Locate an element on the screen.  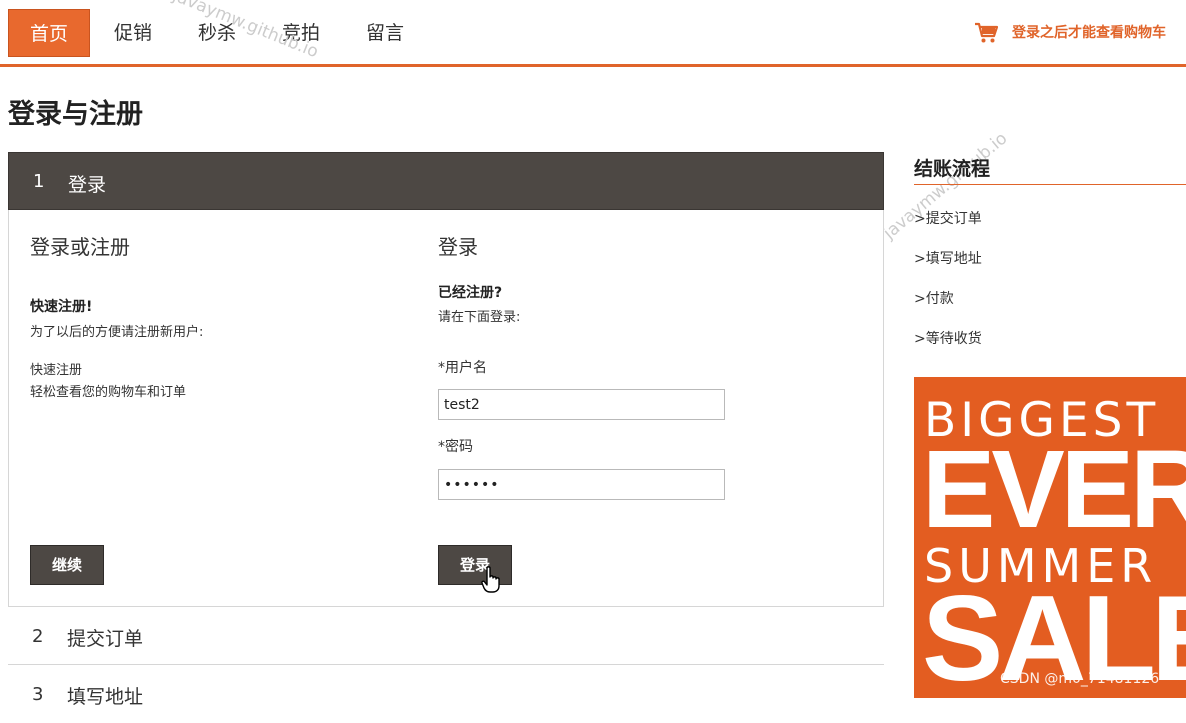
top-nav: 首页 促销 秒杀 竞拍 留言 登录之后才能查看购物车 is located at coordinates (593, 32).